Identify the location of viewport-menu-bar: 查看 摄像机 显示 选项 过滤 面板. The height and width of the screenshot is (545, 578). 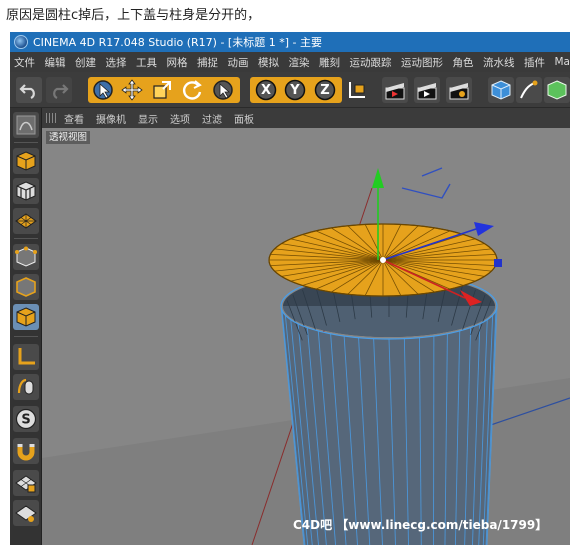
(306, 118).